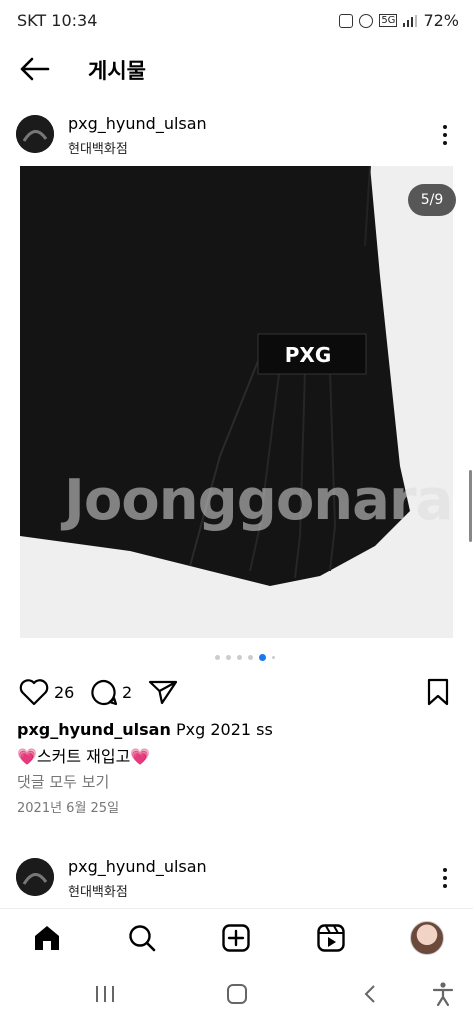 This screenshot has width=473, height=1024. I want to click on system-navigation-bar, so click(236, 996).